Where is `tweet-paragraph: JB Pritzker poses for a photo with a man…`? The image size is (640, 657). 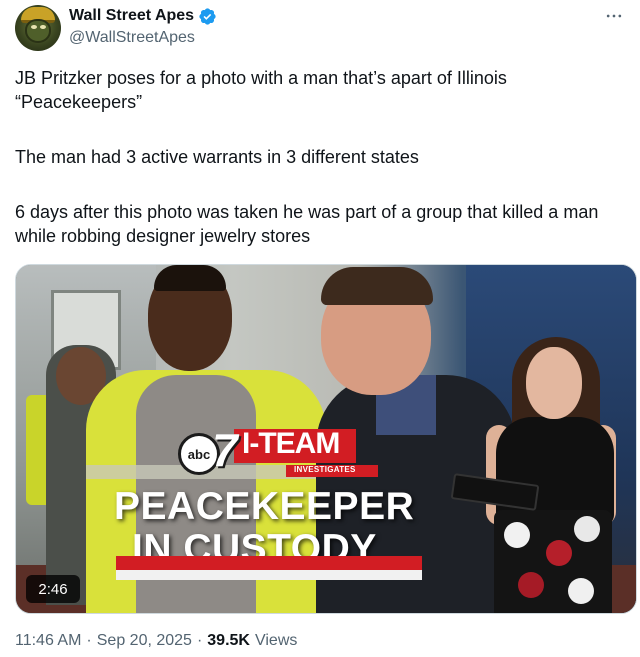
tweet-paragraph: JB Pritzker poses for a photo with a man… is located at coordinates (261, 90).